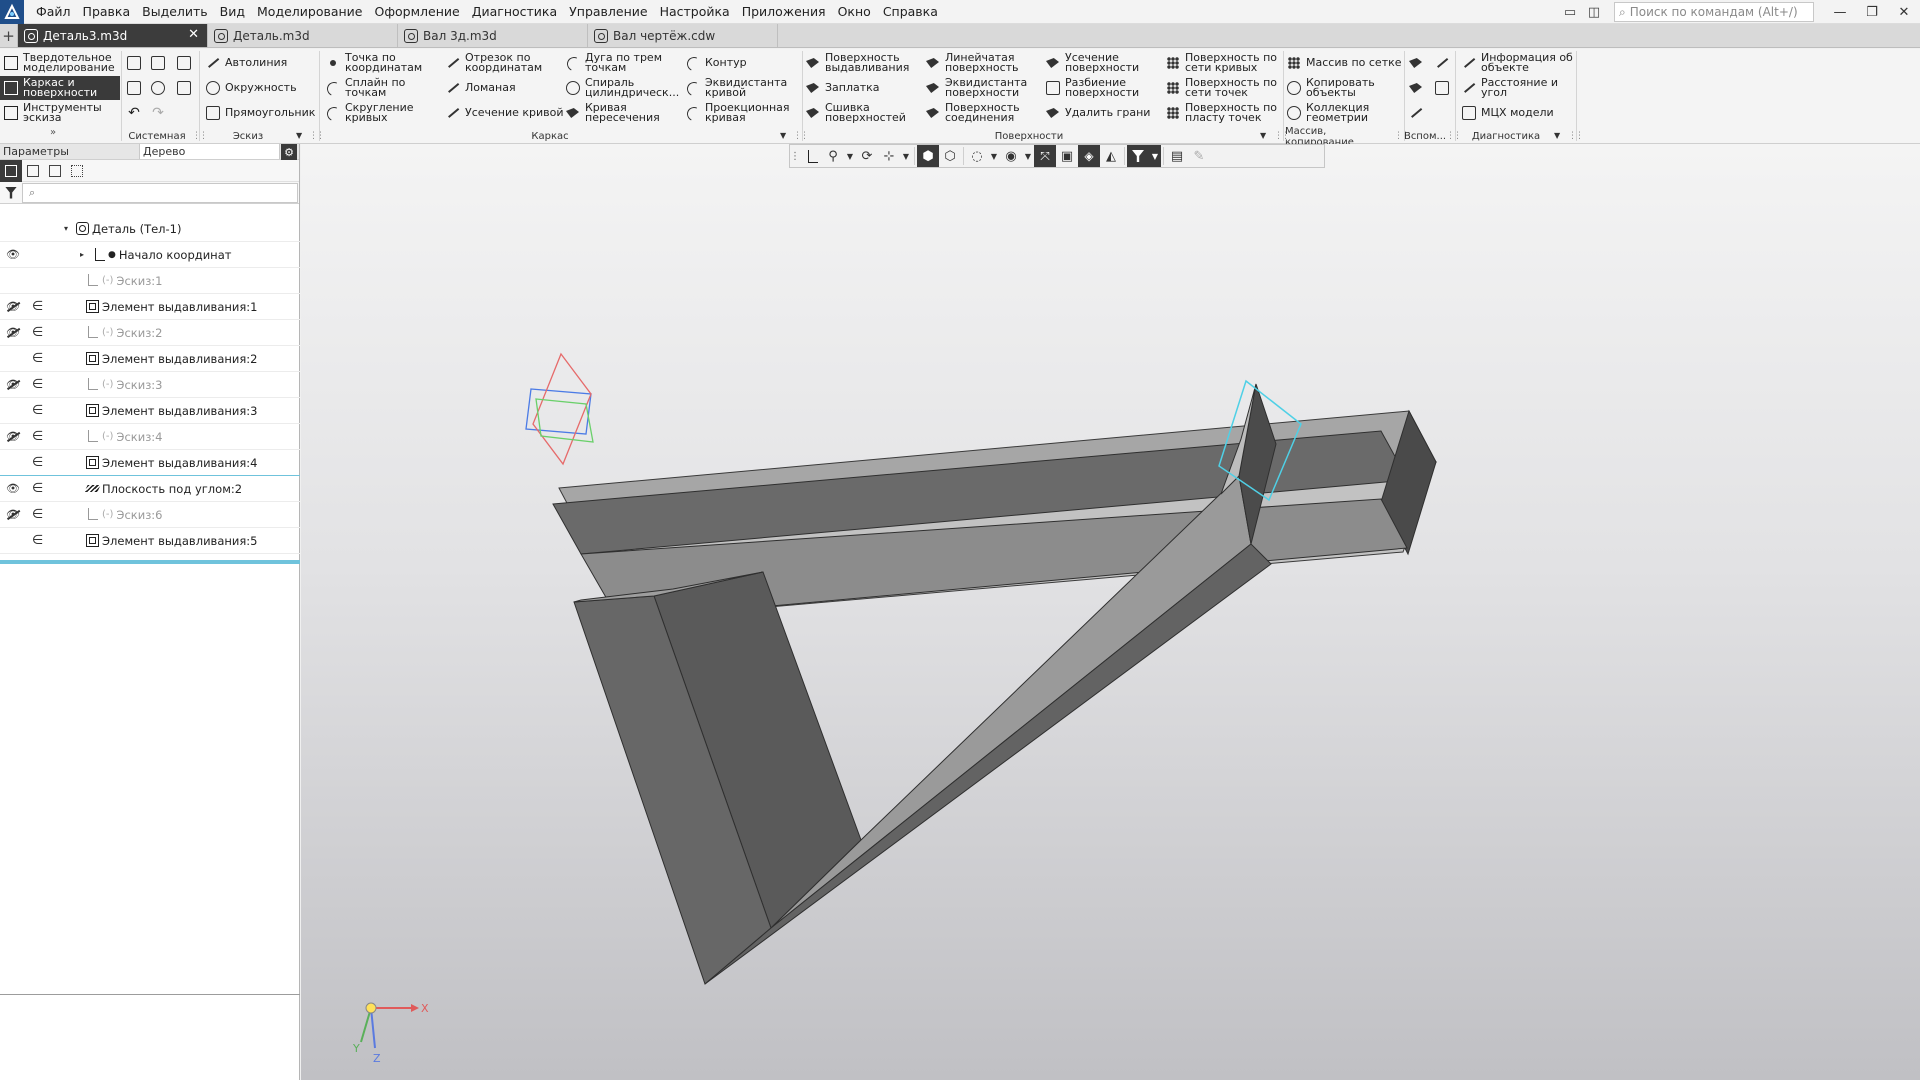  I want to click on mode-frame-surfaces: Каркас и поверхности, so click(60, 88).